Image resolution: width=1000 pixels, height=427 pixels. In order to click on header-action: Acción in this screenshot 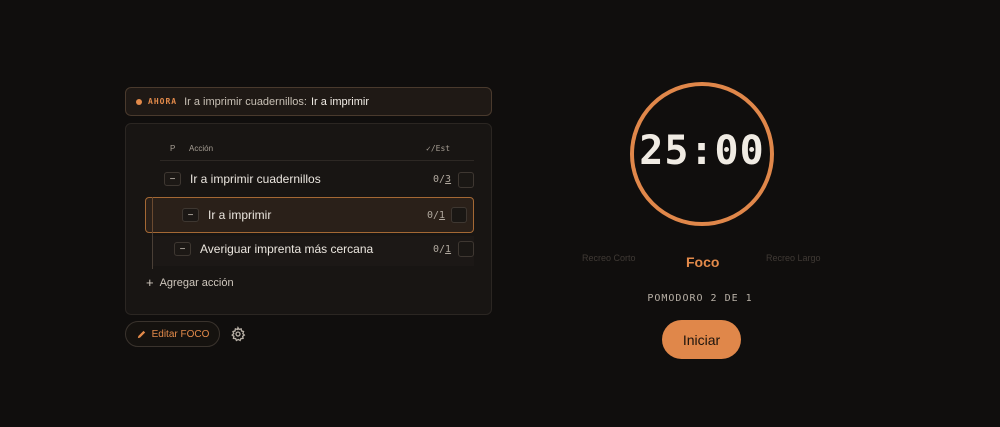, I will do `click(201, 148)`.